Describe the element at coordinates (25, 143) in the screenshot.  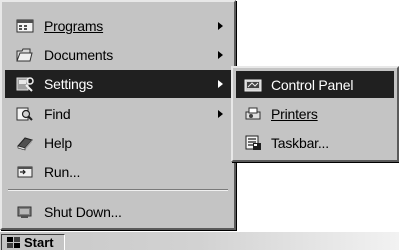
I see `help-icon` at that location.